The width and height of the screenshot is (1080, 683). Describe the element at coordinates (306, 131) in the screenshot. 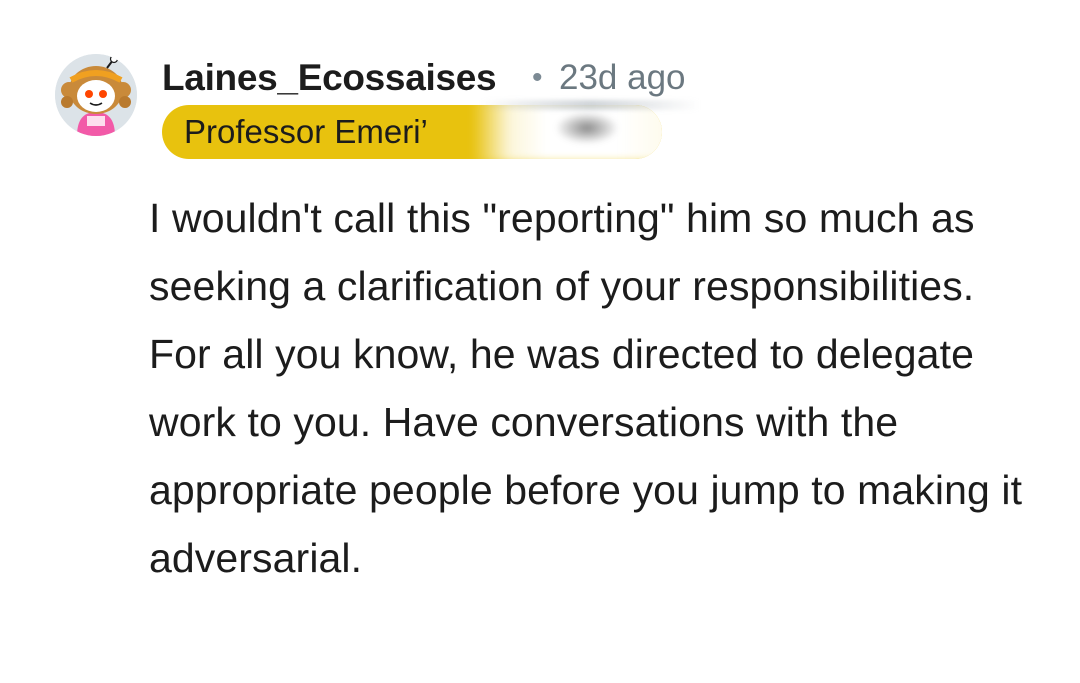

I see `user-flair-text: Professor Emeri’` at that location.